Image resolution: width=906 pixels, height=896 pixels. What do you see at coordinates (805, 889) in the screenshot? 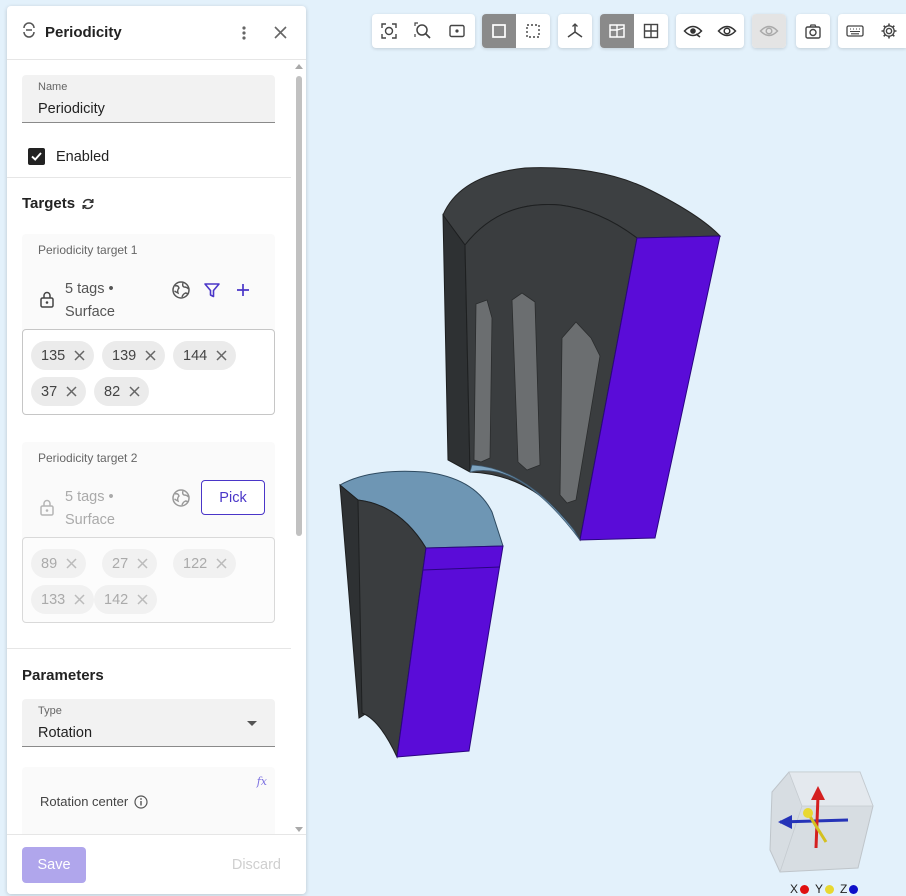
I see `x-axis-dot` at bounding box center [805, 889].